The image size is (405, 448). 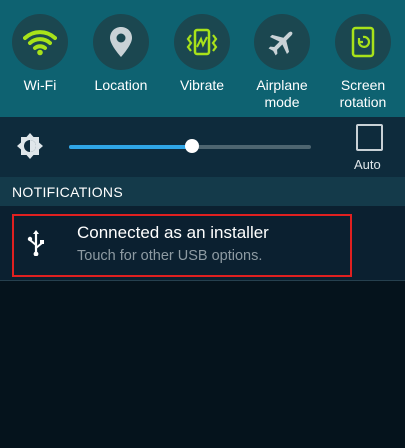 I want to click on airplane-mode-label: Airplane mode, so click(x=282, y=93).